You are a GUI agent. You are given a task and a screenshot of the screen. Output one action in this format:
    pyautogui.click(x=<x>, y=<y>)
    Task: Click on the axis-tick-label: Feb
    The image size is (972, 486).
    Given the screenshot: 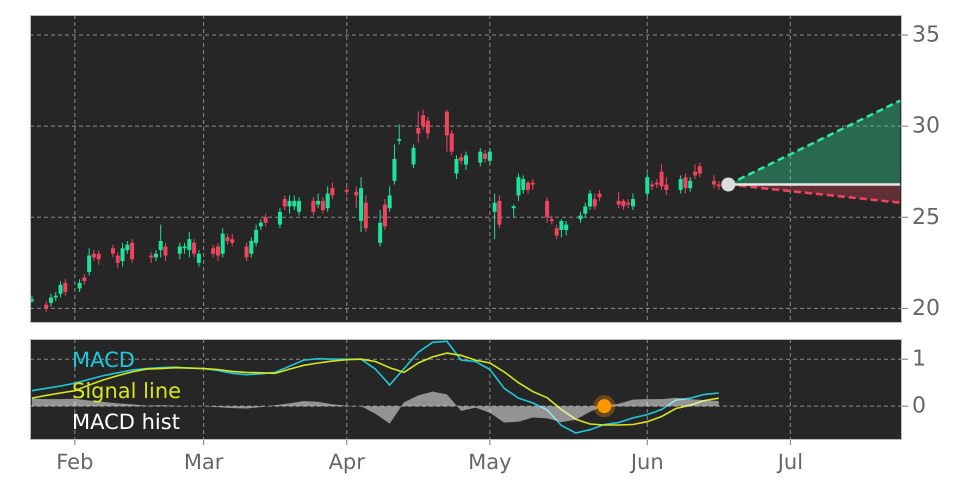 What is the action you would take?
    pyautogui.click(x=75, y=462)
    